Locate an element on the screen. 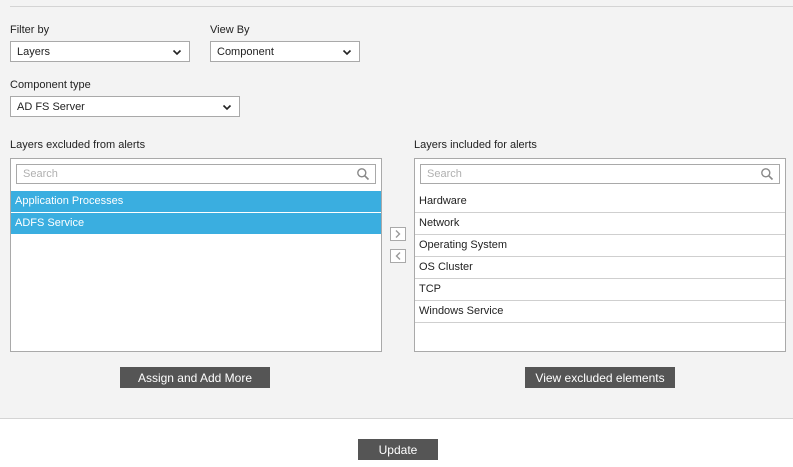 Image resolution: width=793 pixels, height=467 pixels. list-item: OS Cluster is located at coordinates (600, 268).